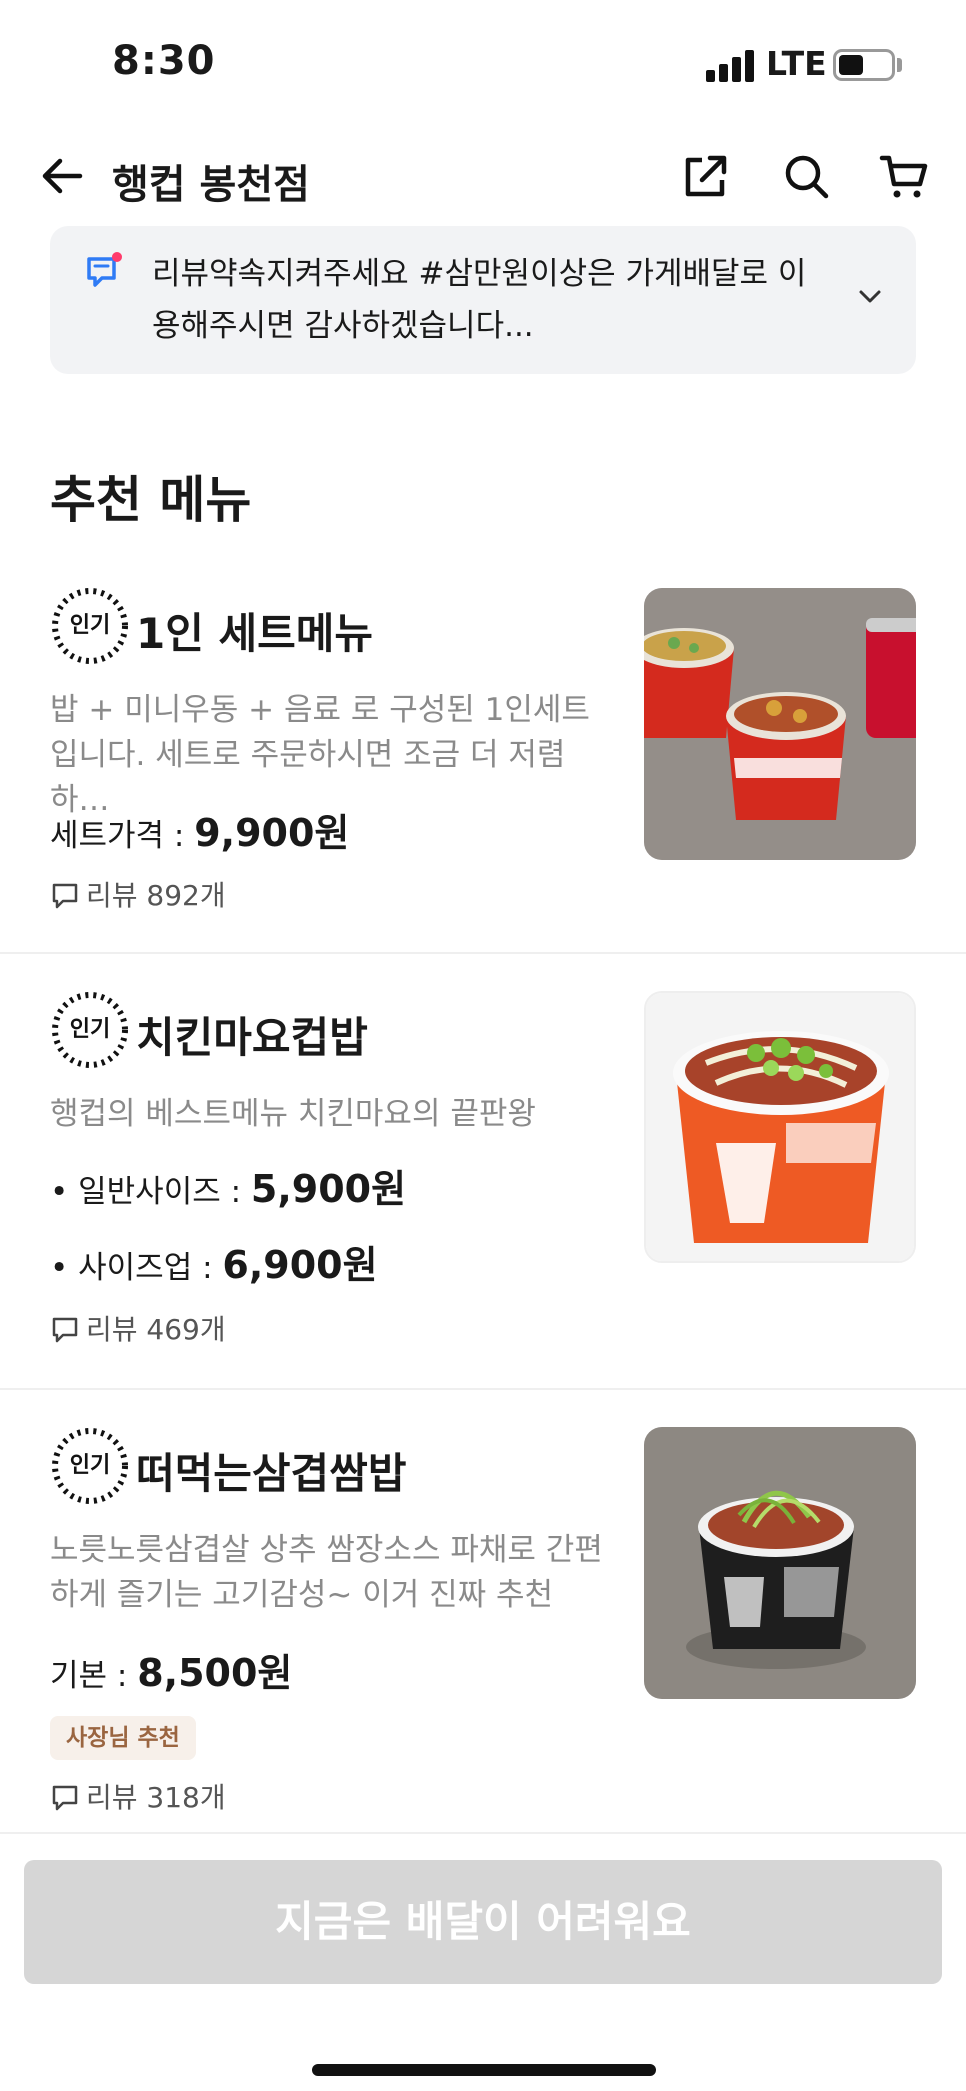  I want to click on price-row: 기본 : 8,500원, so click(171, 1669).